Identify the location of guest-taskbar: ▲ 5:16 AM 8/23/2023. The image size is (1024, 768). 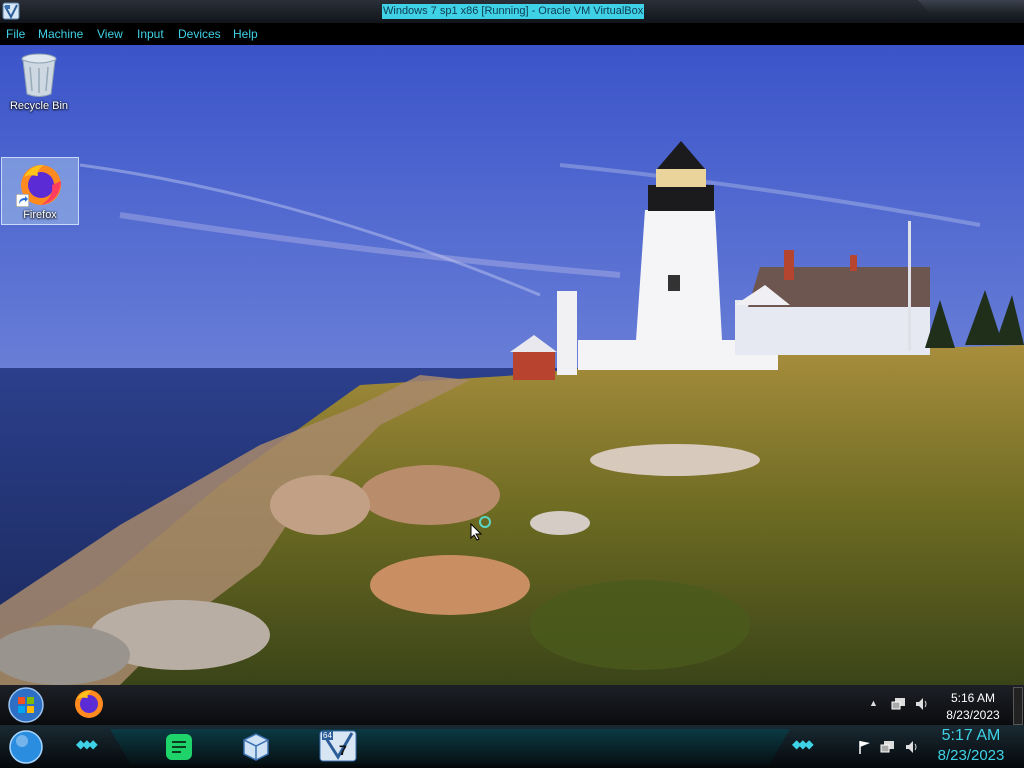
(512, 705).